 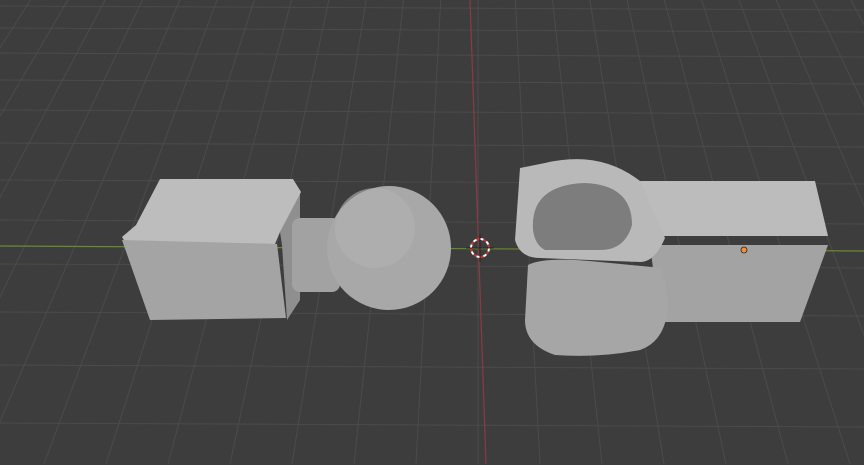 What do you see at coordinates (480, 248) in the screenshot?
I see `3d-cursor-icon` at bounding box center [480, 248].